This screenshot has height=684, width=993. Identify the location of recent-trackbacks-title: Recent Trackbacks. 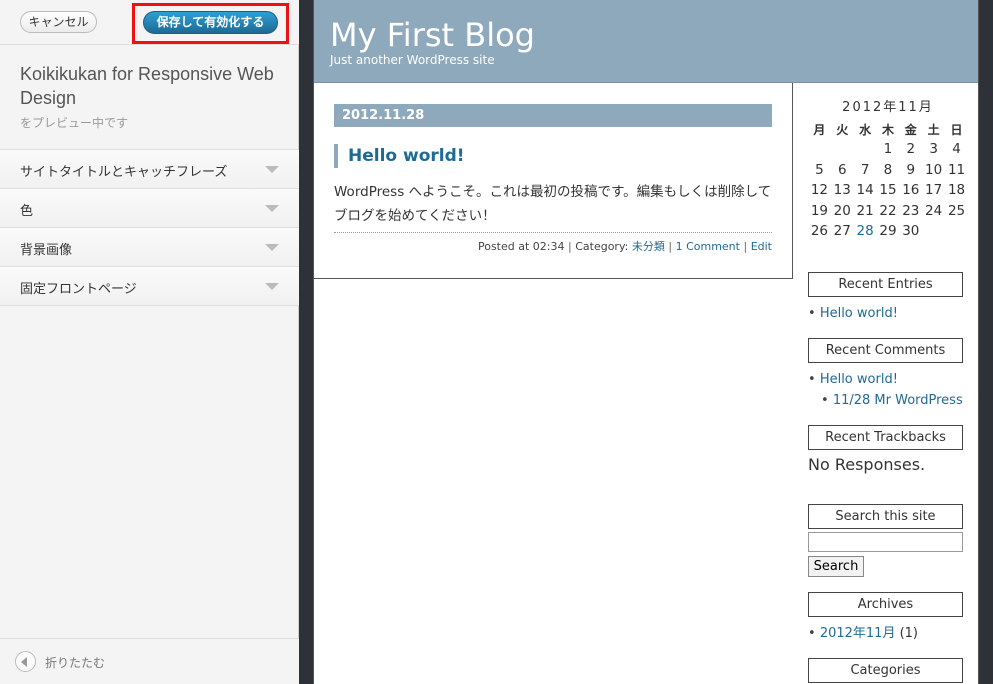
(885, 437).